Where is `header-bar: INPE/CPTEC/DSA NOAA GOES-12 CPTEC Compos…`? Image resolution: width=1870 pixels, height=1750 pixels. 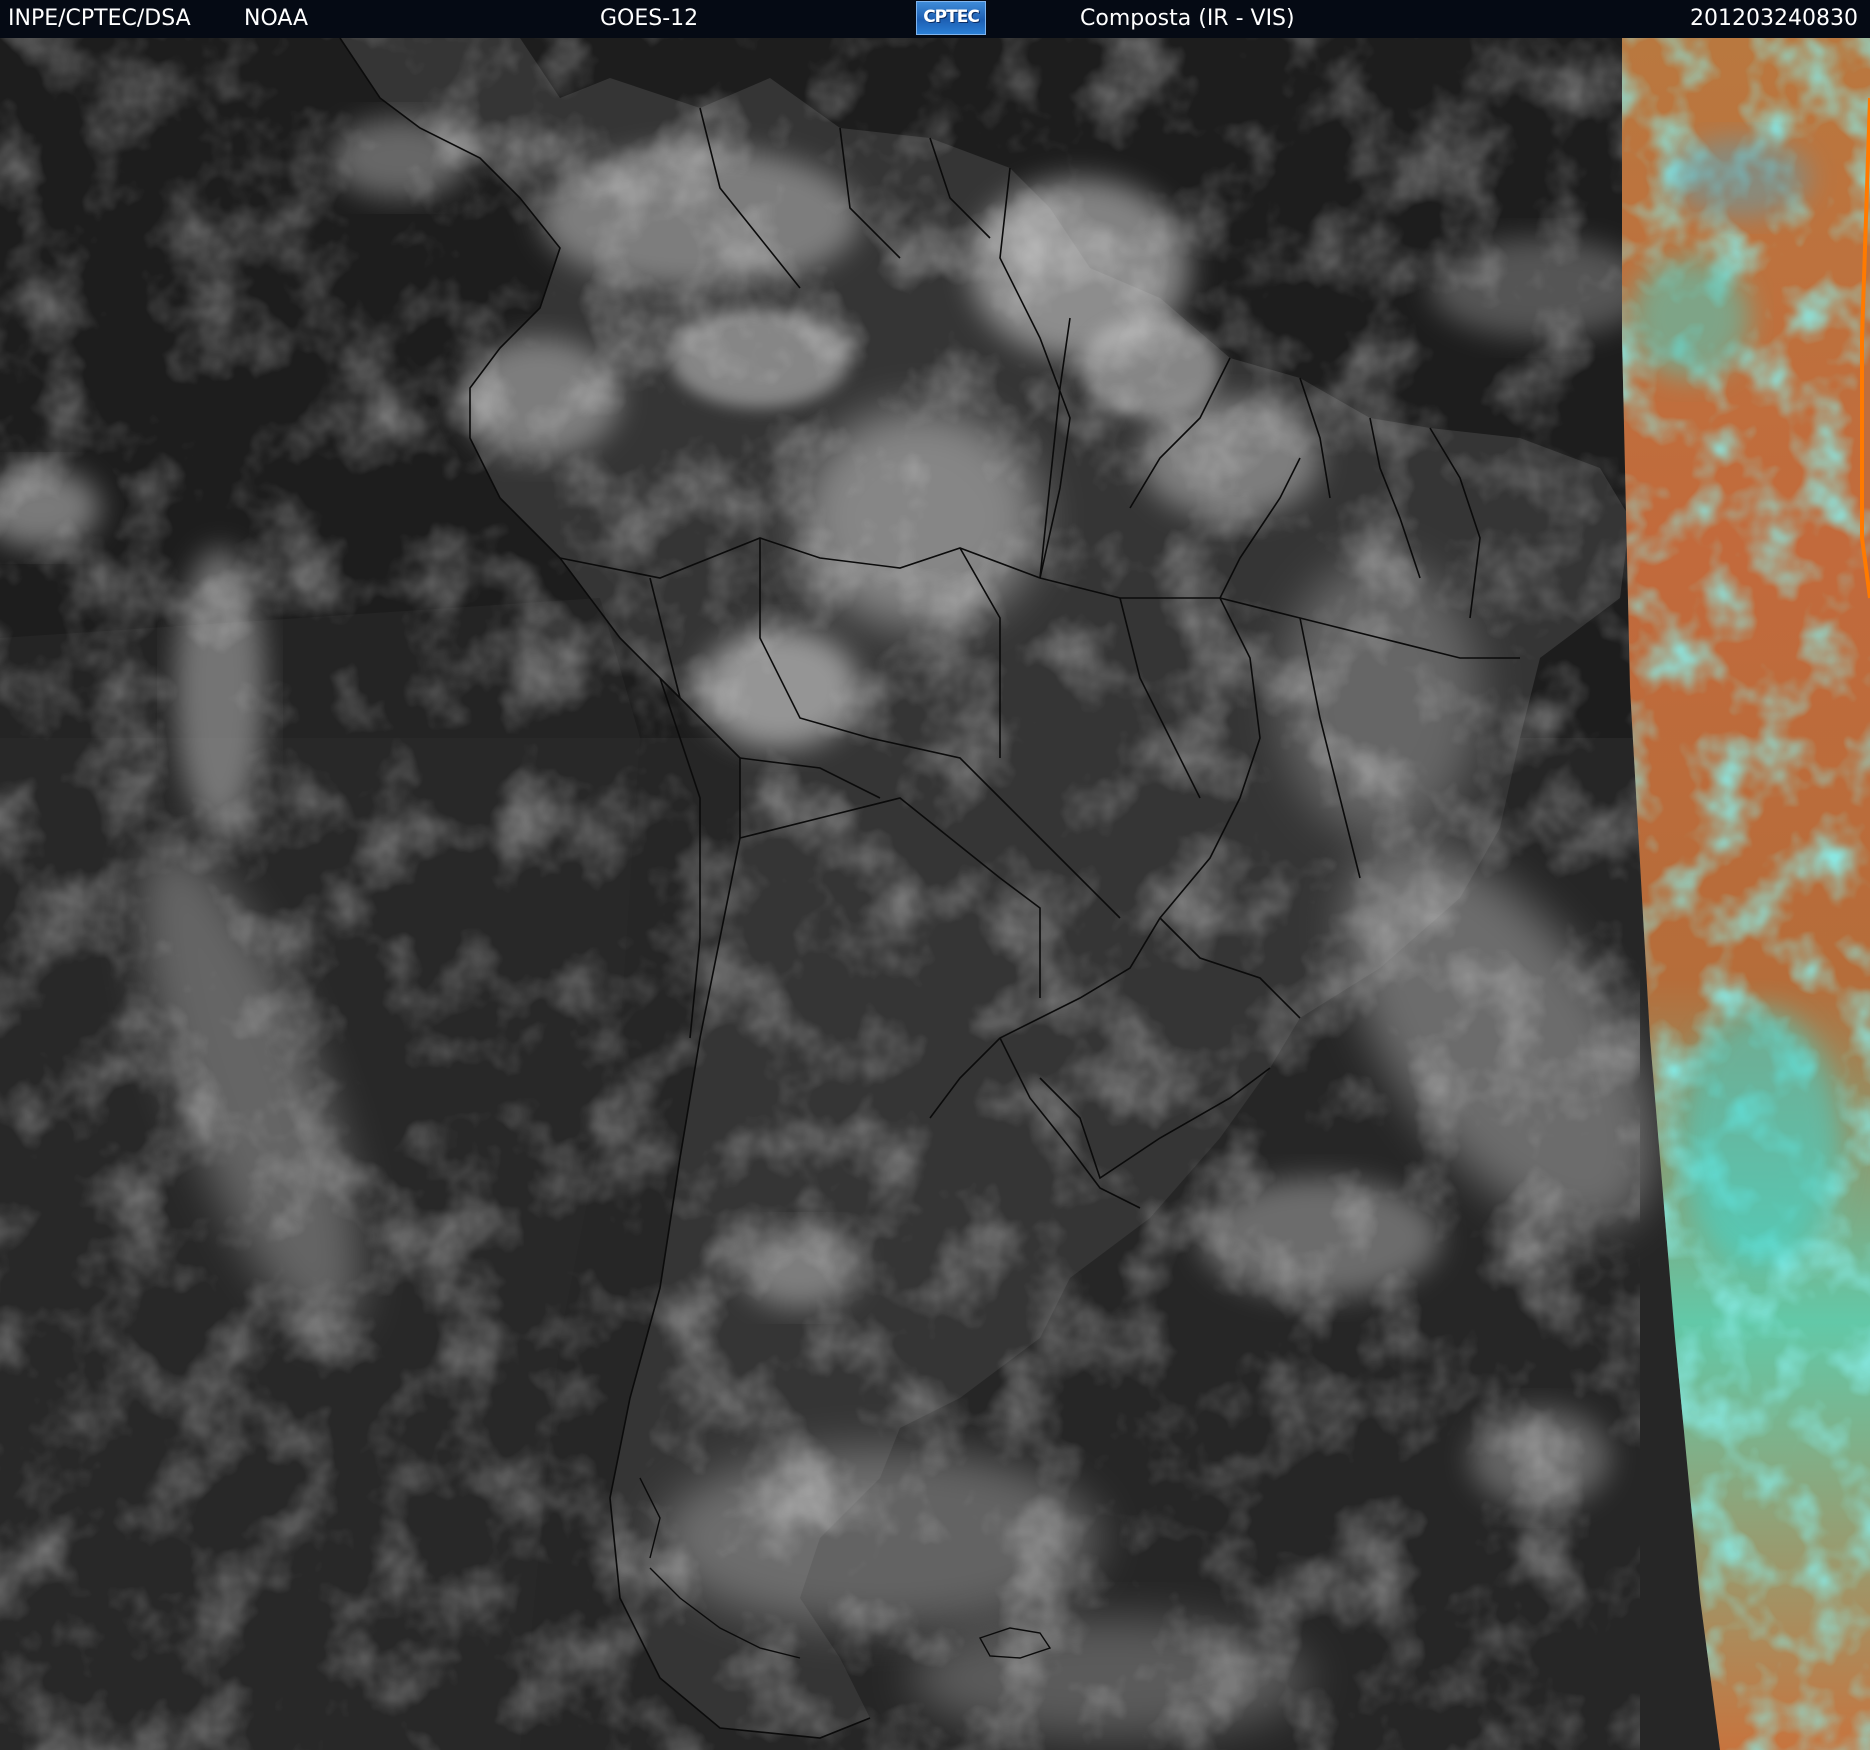
header-bar: INPE/CPTEC/DSA NOAA GOES-12 CPTEC Compos… is located at coordinates (935, 19).